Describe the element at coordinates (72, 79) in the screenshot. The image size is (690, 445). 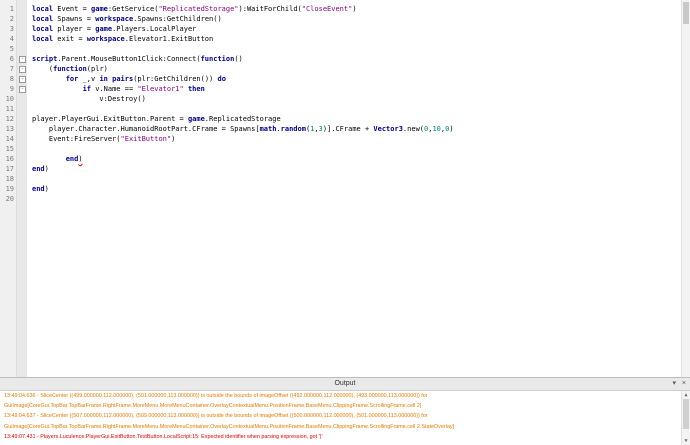
I see `code-token: for` at that location.